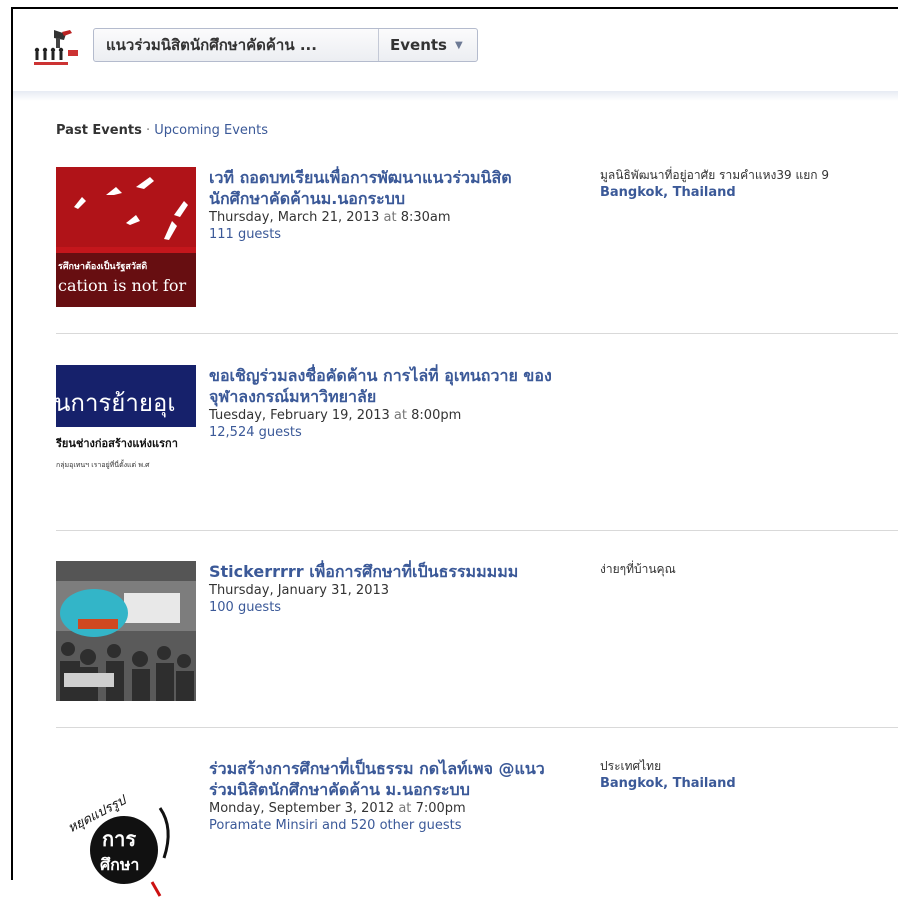  I want to click on event-time: 8:30am, so click(425, 217).